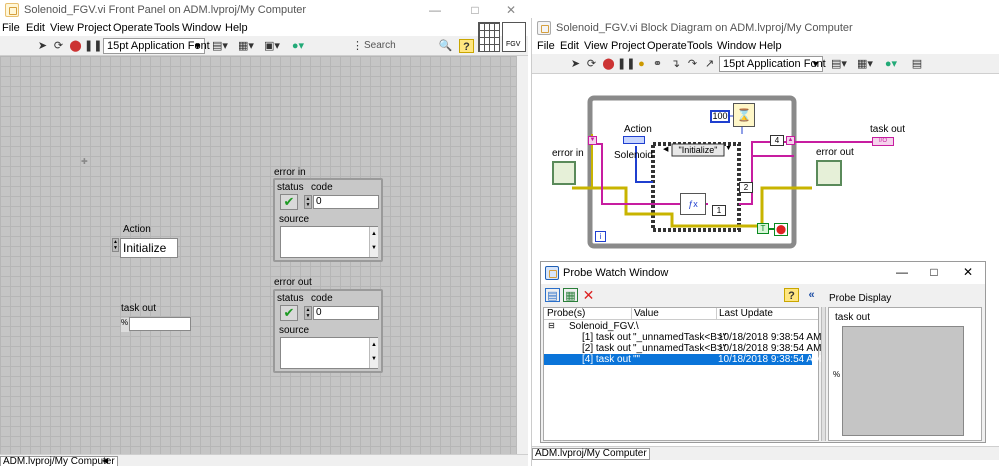 The height and width of the screenshot is (466, 999). What do you see at coordinates (588, 295) in the screenshot?
I see `probe-delete-icon: ✕` at bounding box center [588, 295].